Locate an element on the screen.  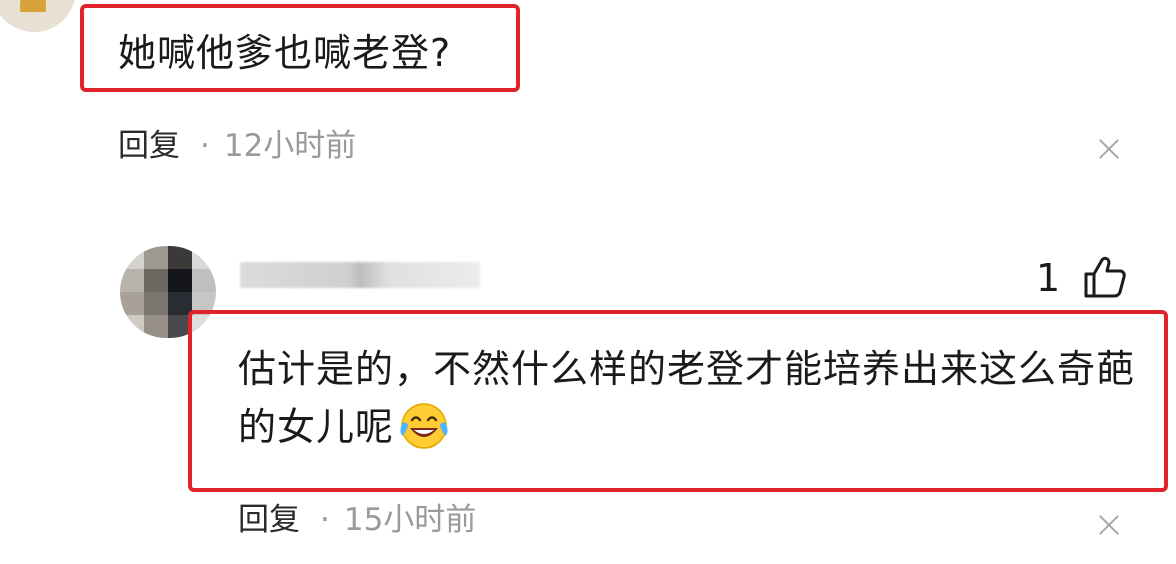
like-count: 1 is located at coordinates (1048, 278).